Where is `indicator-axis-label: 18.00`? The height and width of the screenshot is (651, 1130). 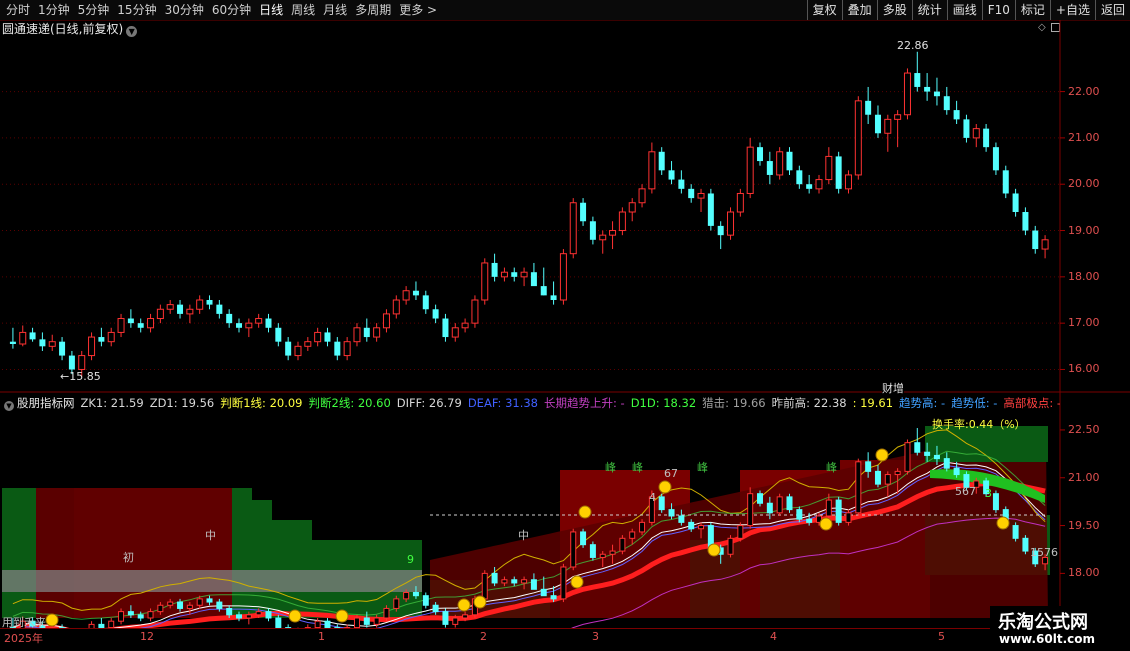 indicator-axis-label: 18.00 is located at coordinates (1084, 573).